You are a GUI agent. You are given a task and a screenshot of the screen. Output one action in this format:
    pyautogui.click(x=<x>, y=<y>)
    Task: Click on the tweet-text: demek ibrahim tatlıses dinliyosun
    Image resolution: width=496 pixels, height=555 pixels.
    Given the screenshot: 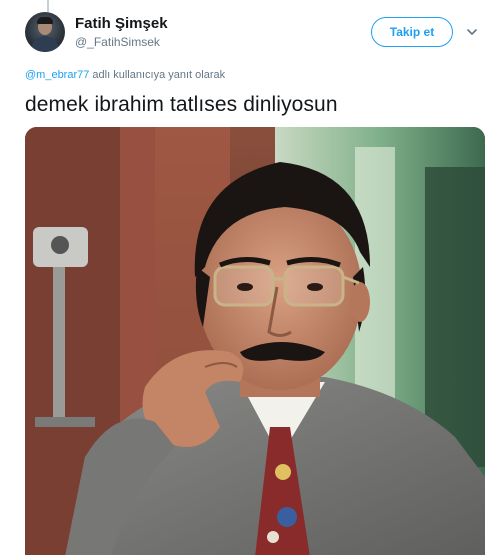 What is the action you would take?
    pyautogui.click(x=181, y=104)
    